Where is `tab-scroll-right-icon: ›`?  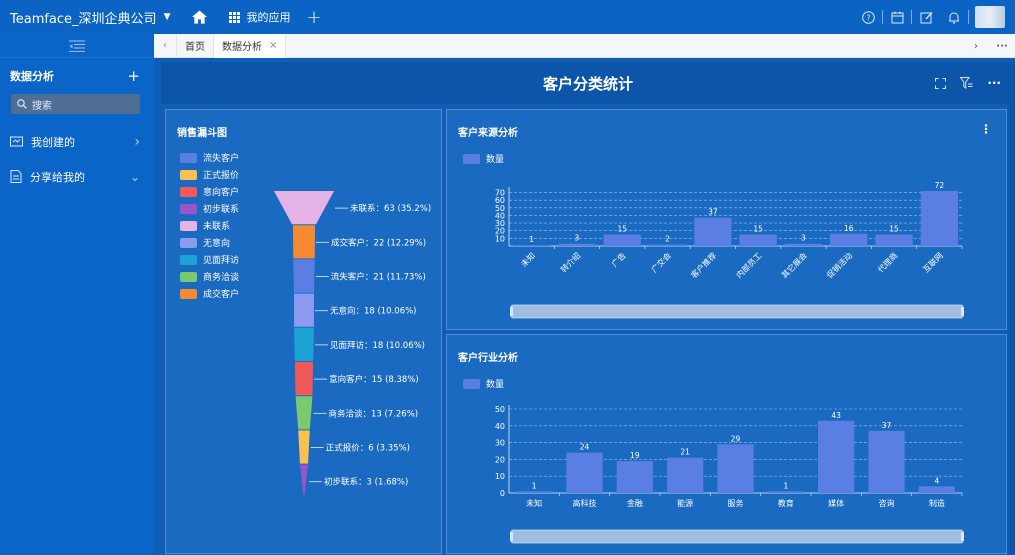
tab-scroll-right-icon: › is located at coordinates (976, 46).